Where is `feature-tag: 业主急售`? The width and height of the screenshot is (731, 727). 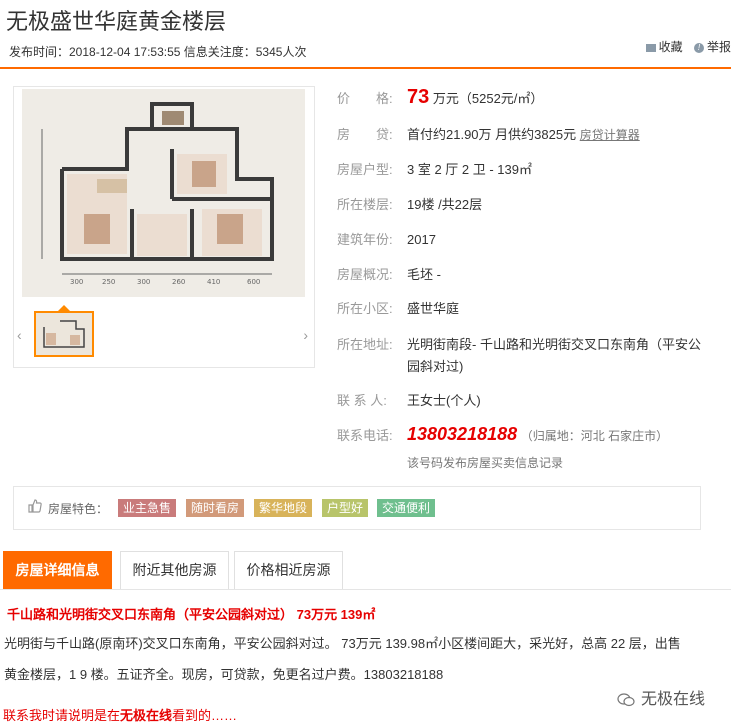
feature-tag: 业主急售 is located at coordinates (147, 508).